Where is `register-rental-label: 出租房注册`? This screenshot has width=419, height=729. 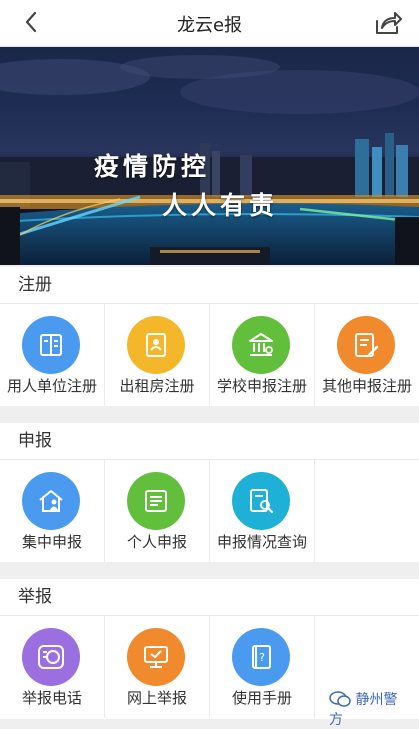 register-rental-label: 出租房注册 is located at coordinates (157, 386).